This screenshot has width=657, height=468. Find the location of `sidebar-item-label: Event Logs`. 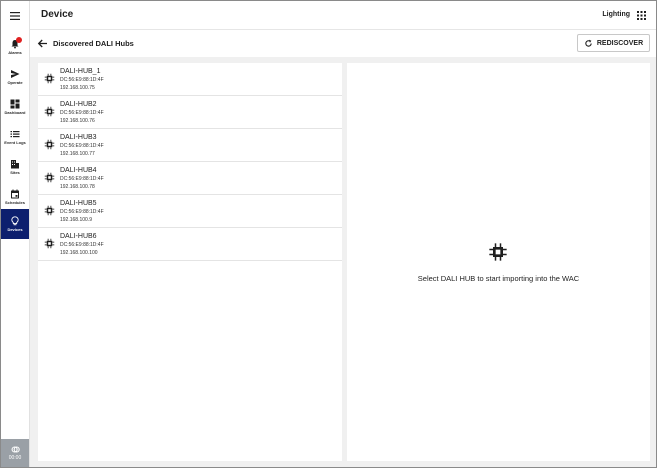

sidebar-item-label: Event Logs is located at coordinates (15, 142).